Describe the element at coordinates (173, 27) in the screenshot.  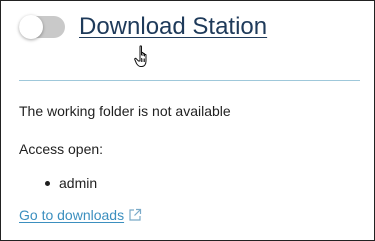
I see `app-title-link: Download Station` at that location.